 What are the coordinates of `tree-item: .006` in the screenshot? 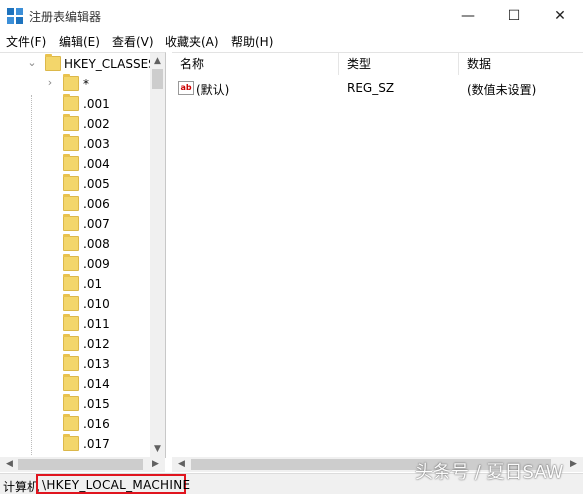 It's located at (75, 204).